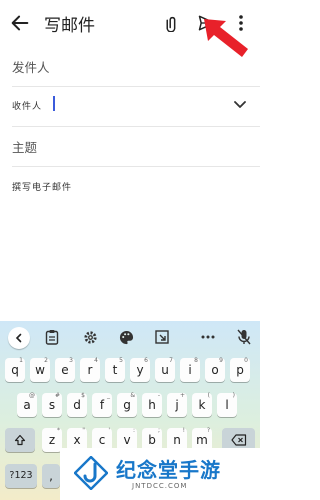  I want to click on key-z: z *, so click(52, 439).